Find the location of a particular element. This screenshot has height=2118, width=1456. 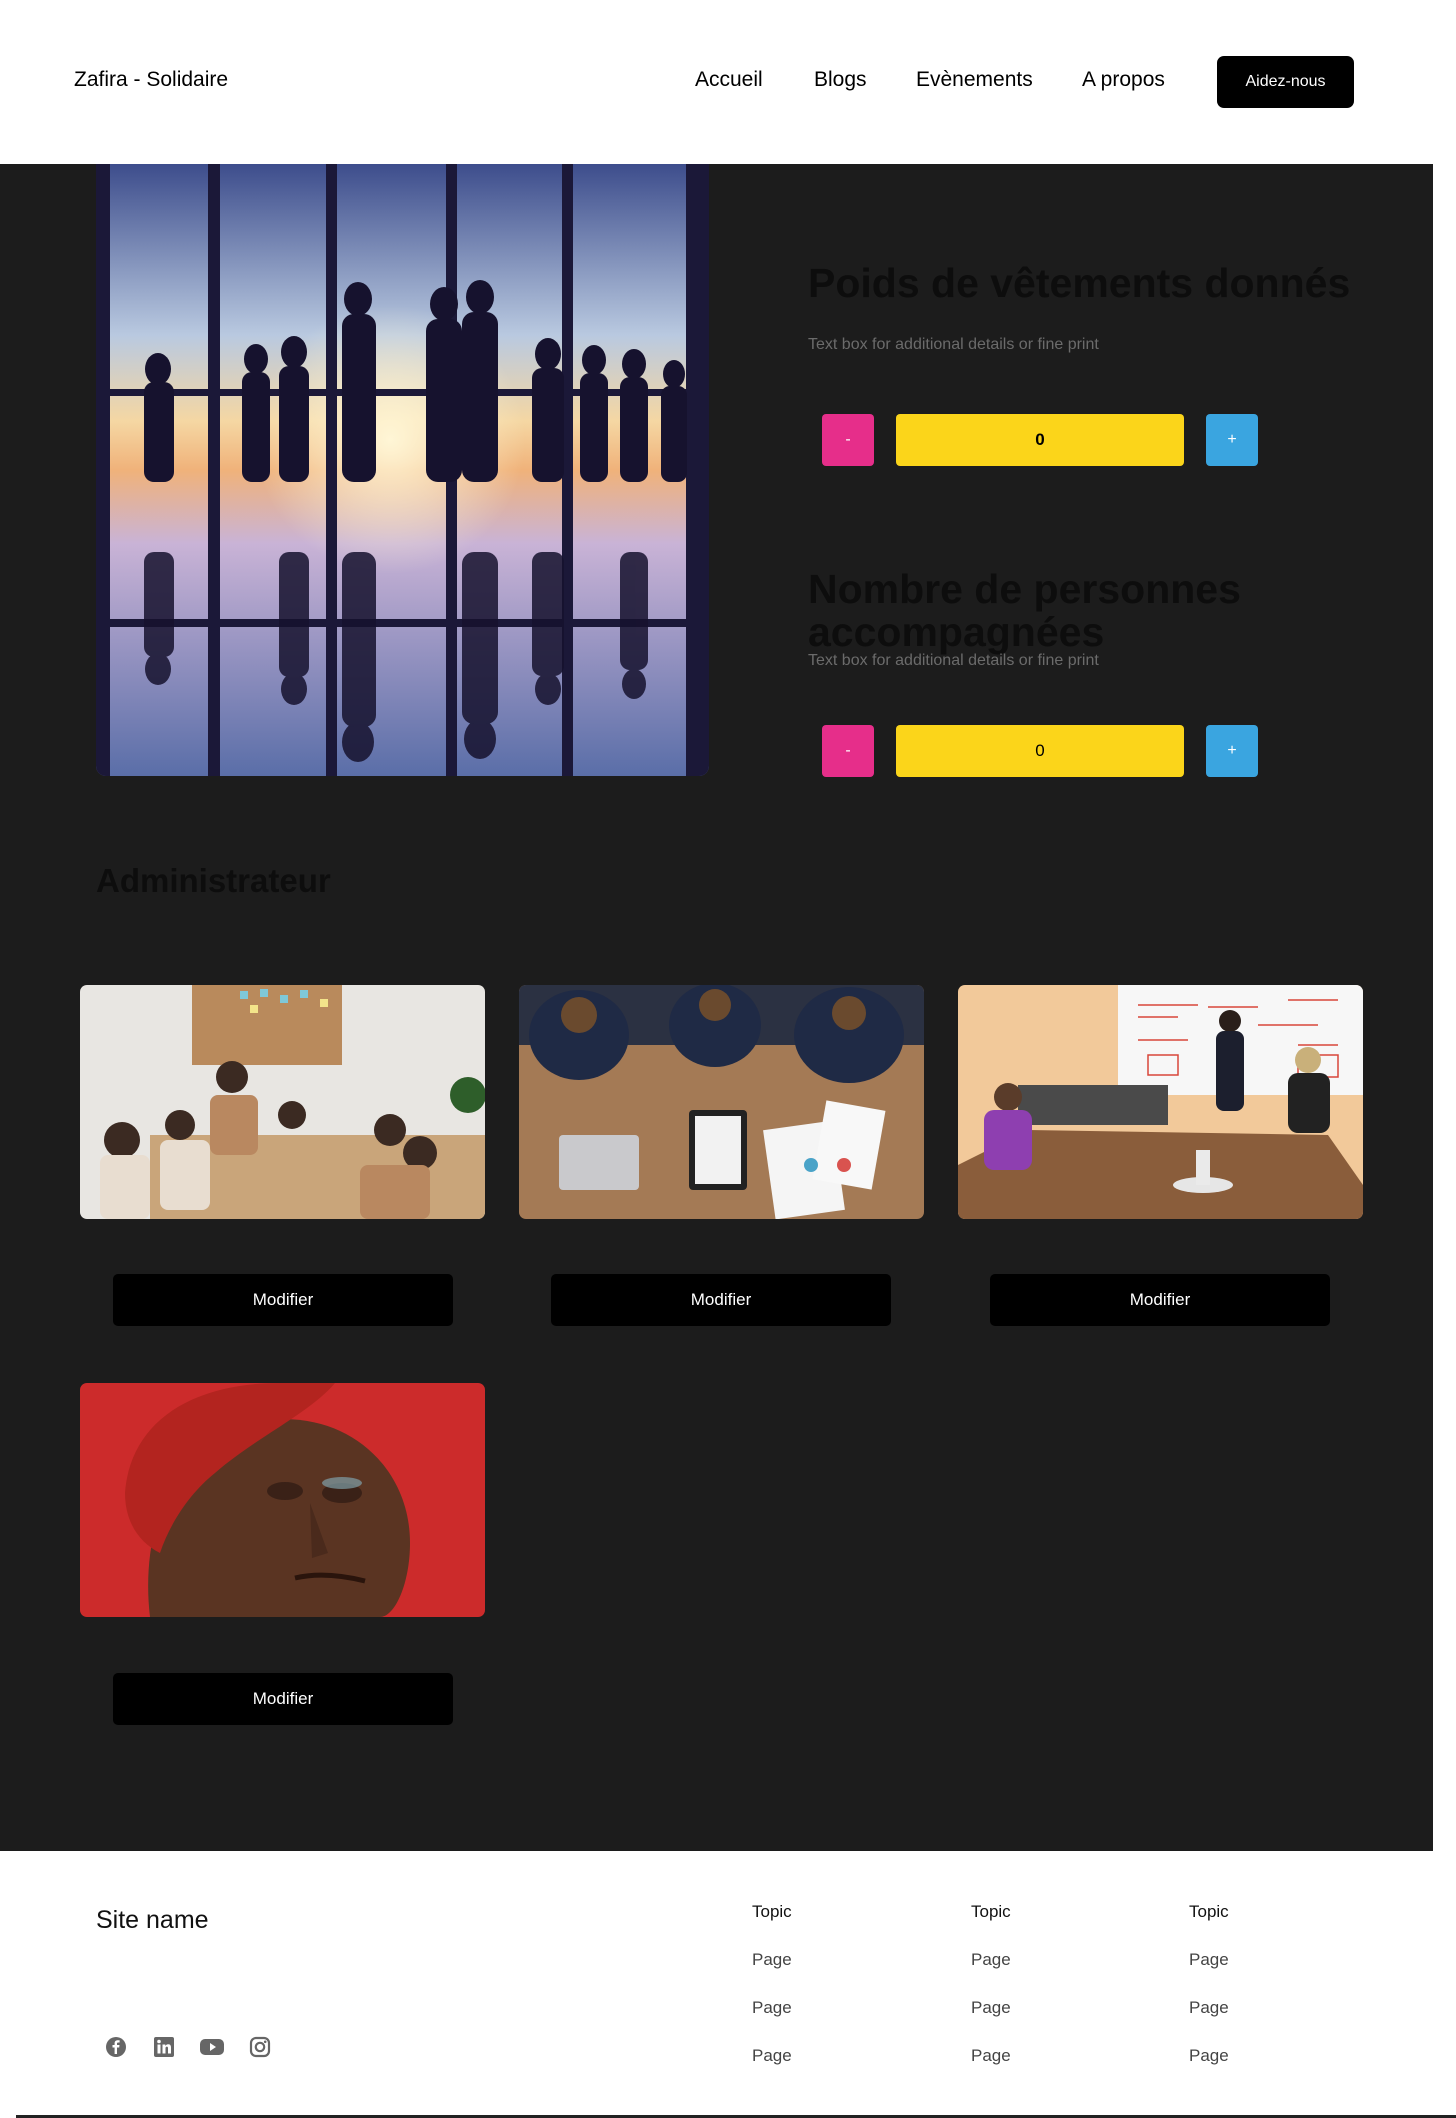

counter-poids-value: 0 is located at coordinates (1040, 440).